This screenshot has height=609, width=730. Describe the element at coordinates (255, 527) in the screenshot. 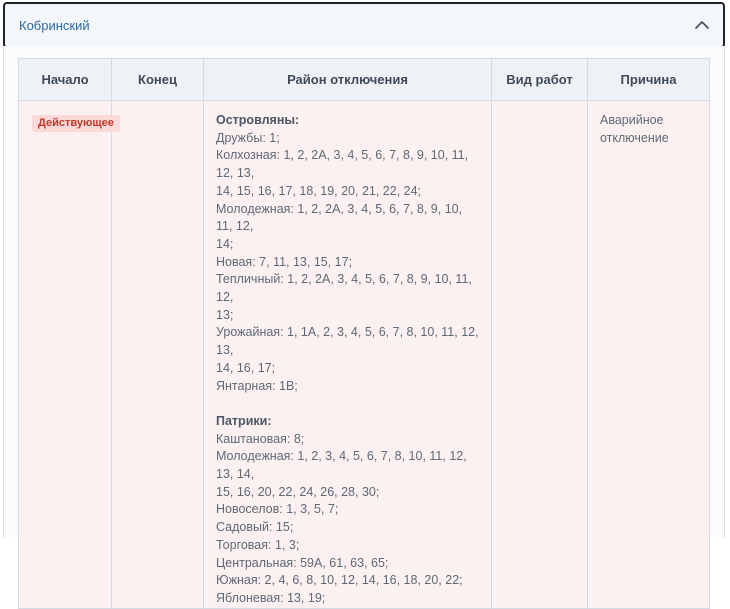

I see `street-line: Садовый: 15;` at that location.